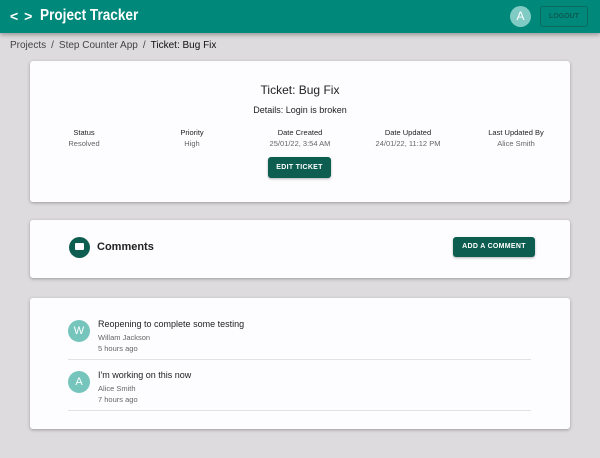  Describe the element at coordinates (494, 247) in the screenshot. I see `add-comment-button: ADD A COMMENT` at that location.